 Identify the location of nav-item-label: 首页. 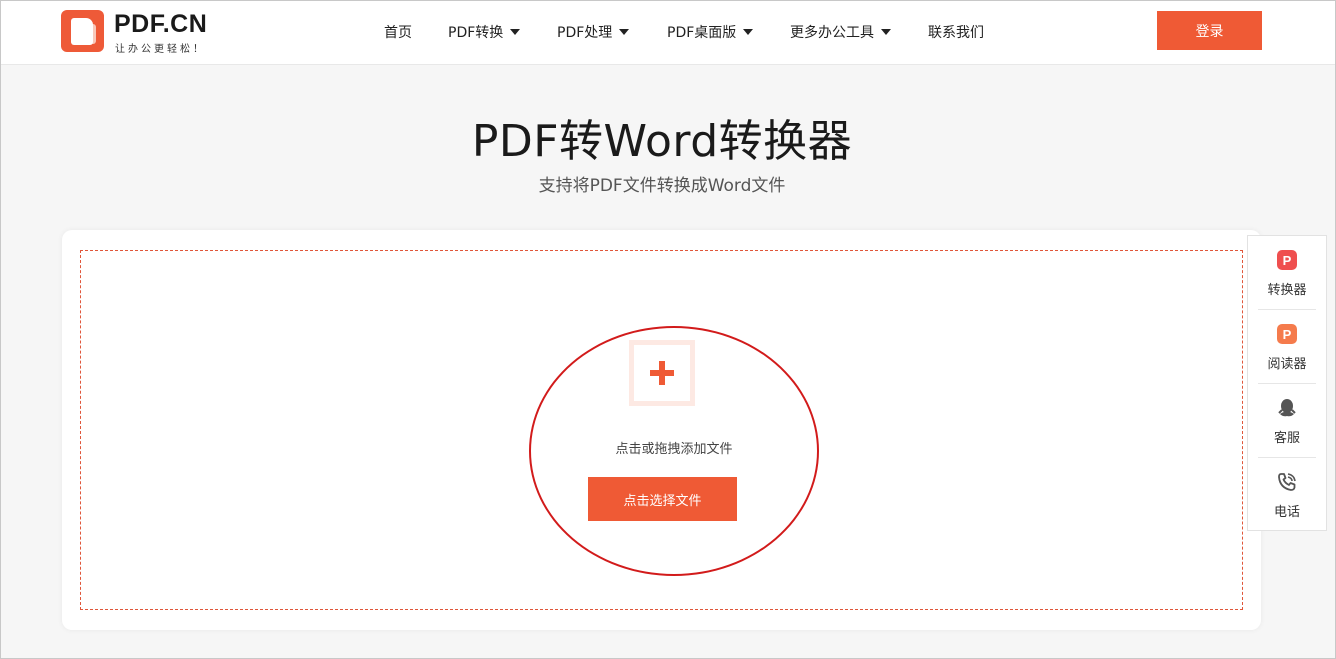
(398, 33).